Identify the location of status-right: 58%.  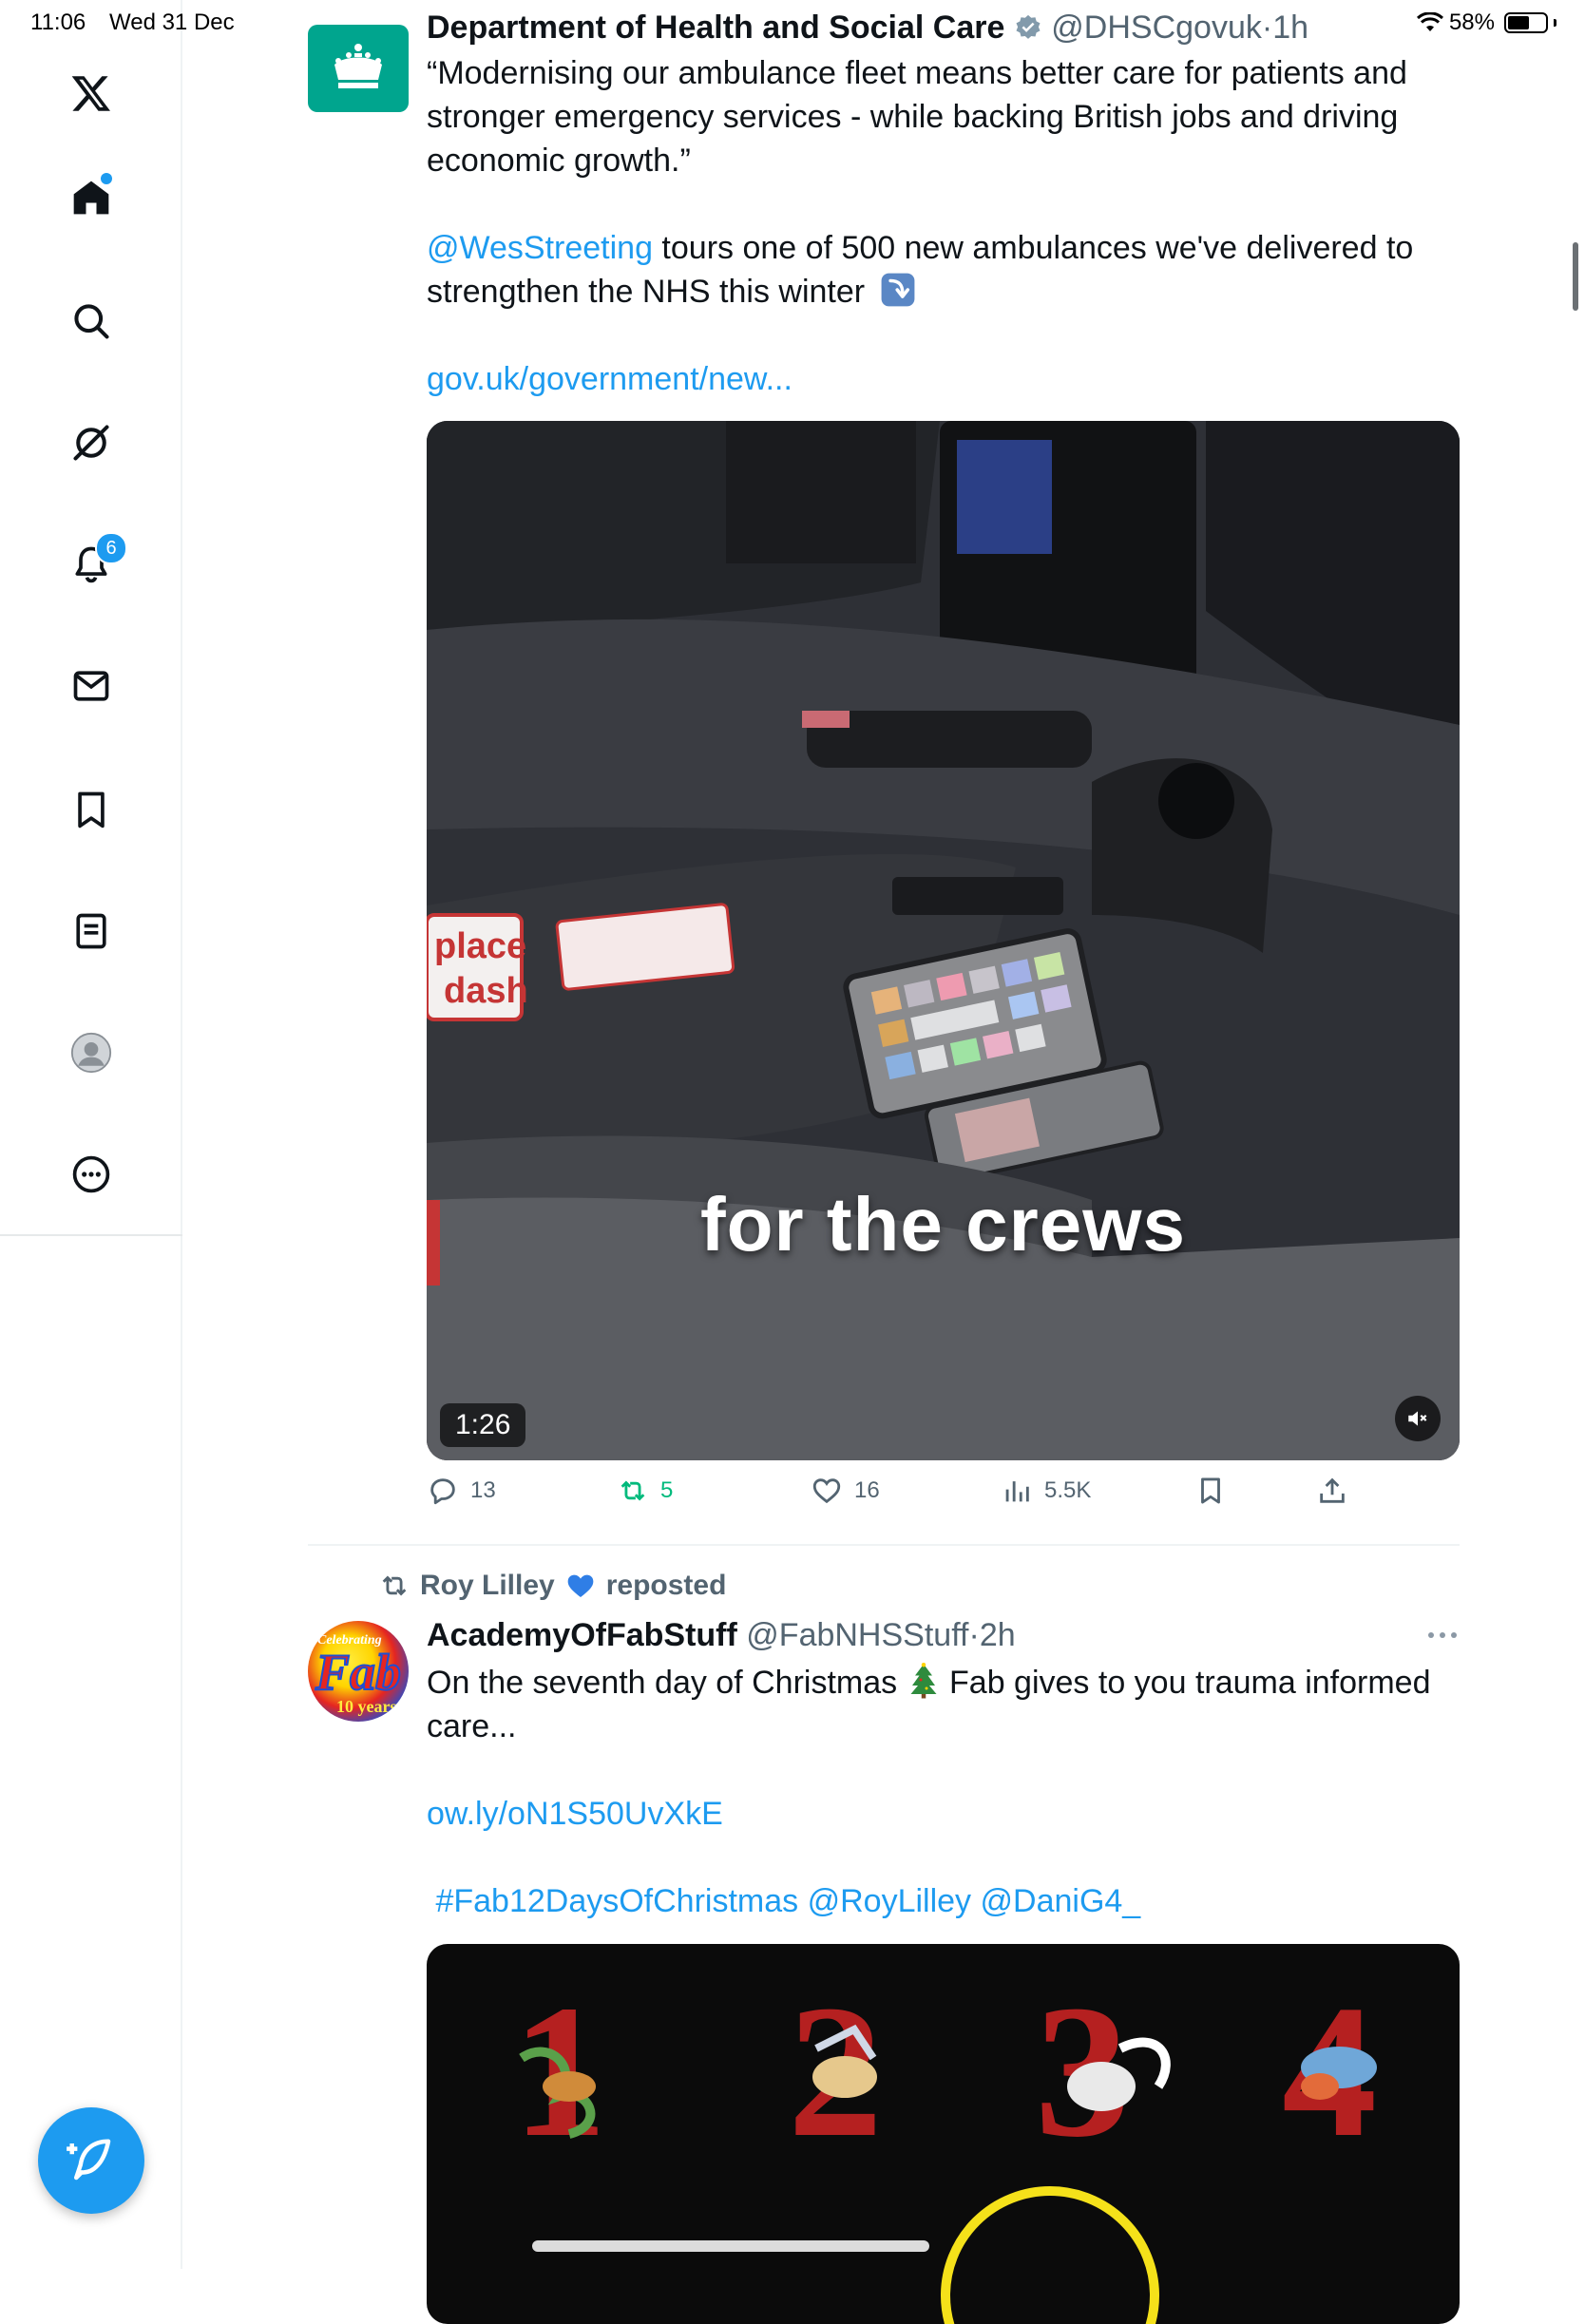
(1486, 23).